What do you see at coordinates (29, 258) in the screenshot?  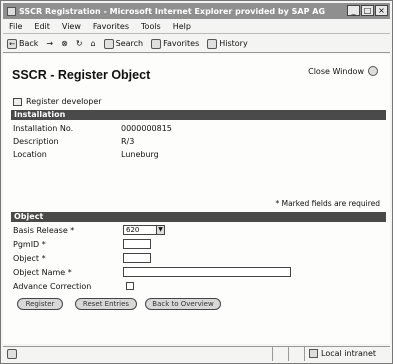 I see `object-label: Object *` at bounding box center [29, 258].